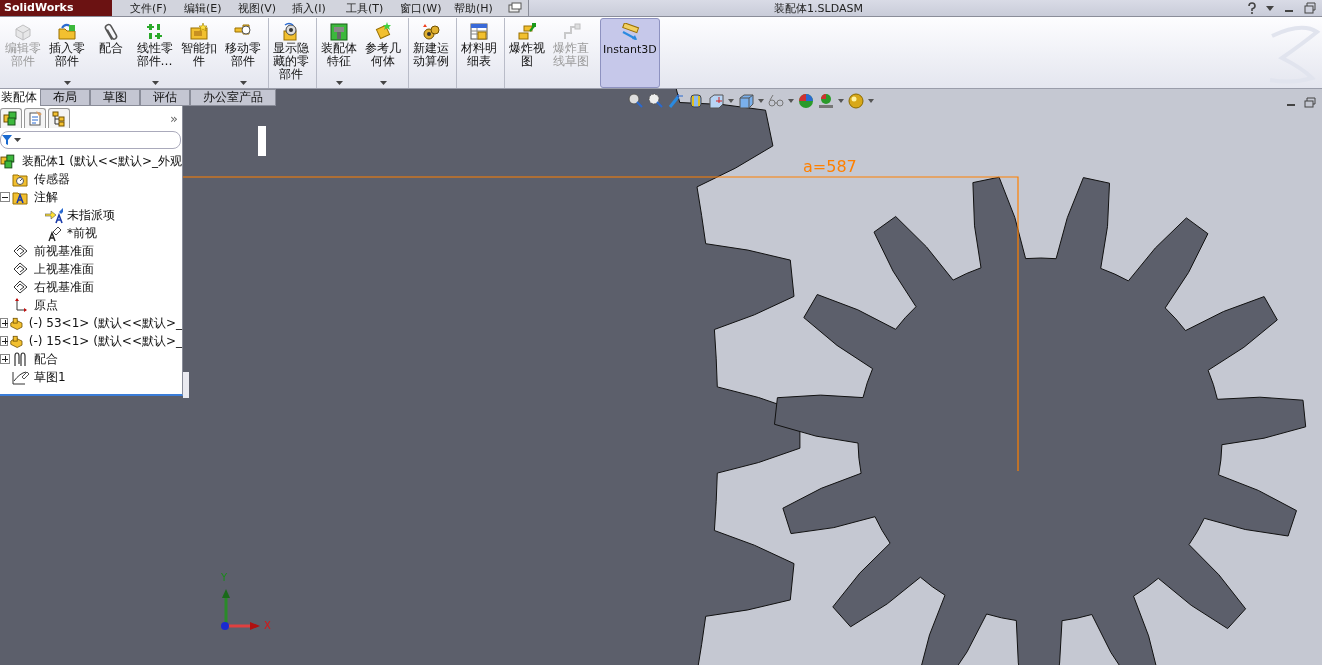  What do you see at coordinates (290, 53) in the screenshot?
I see `toolbar-button: 显示隐藏的零部件` at bounding box center [290, 53].